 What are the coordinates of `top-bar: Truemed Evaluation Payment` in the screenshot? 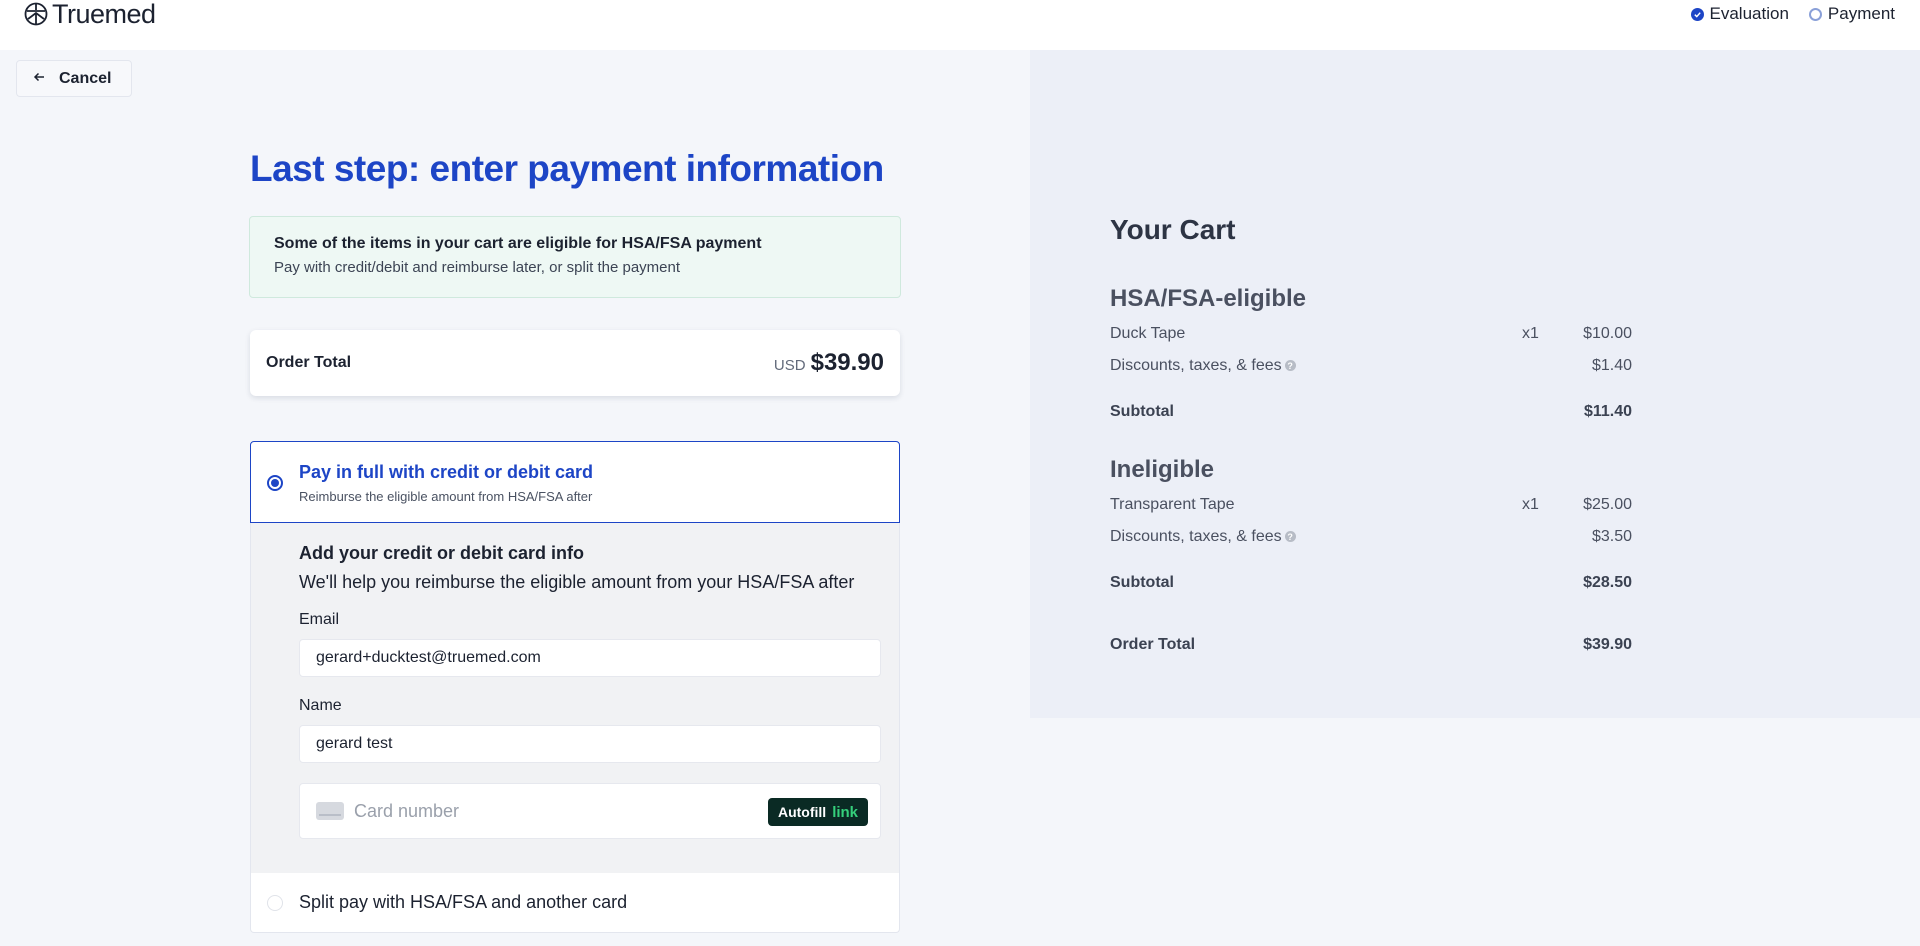 It's located at (960, 25).